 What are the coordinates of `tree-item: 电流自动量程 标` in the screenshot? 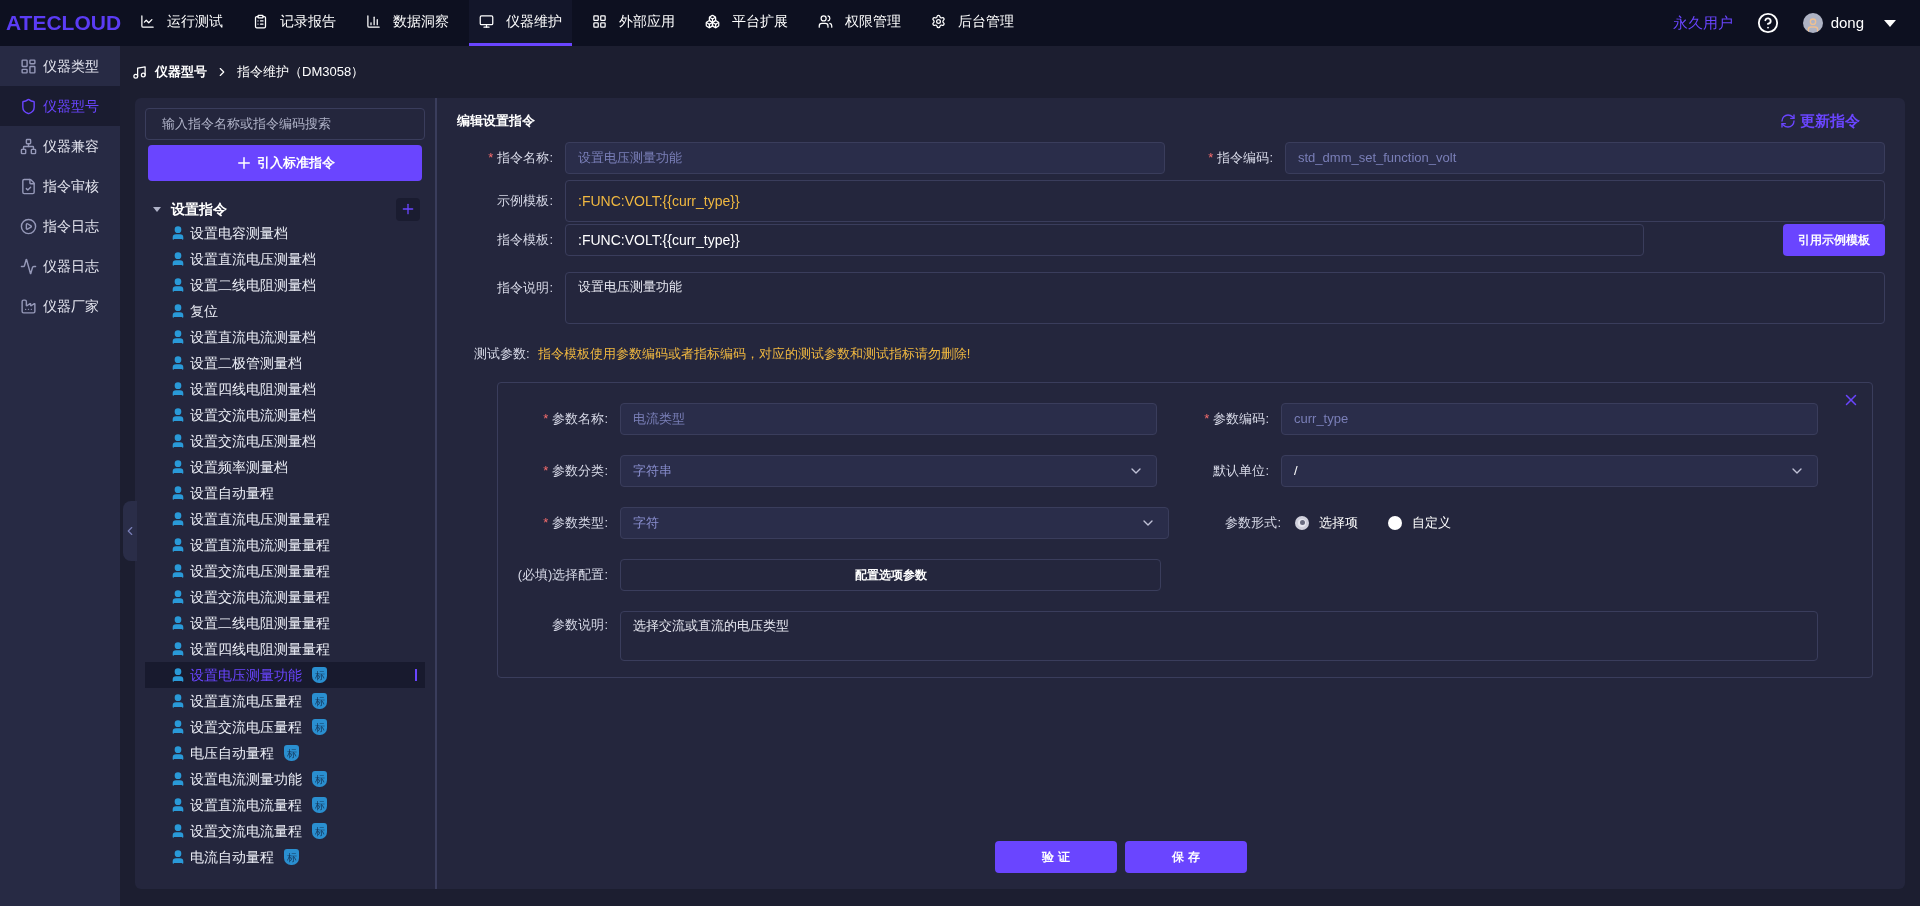 It's located at (285, 857).